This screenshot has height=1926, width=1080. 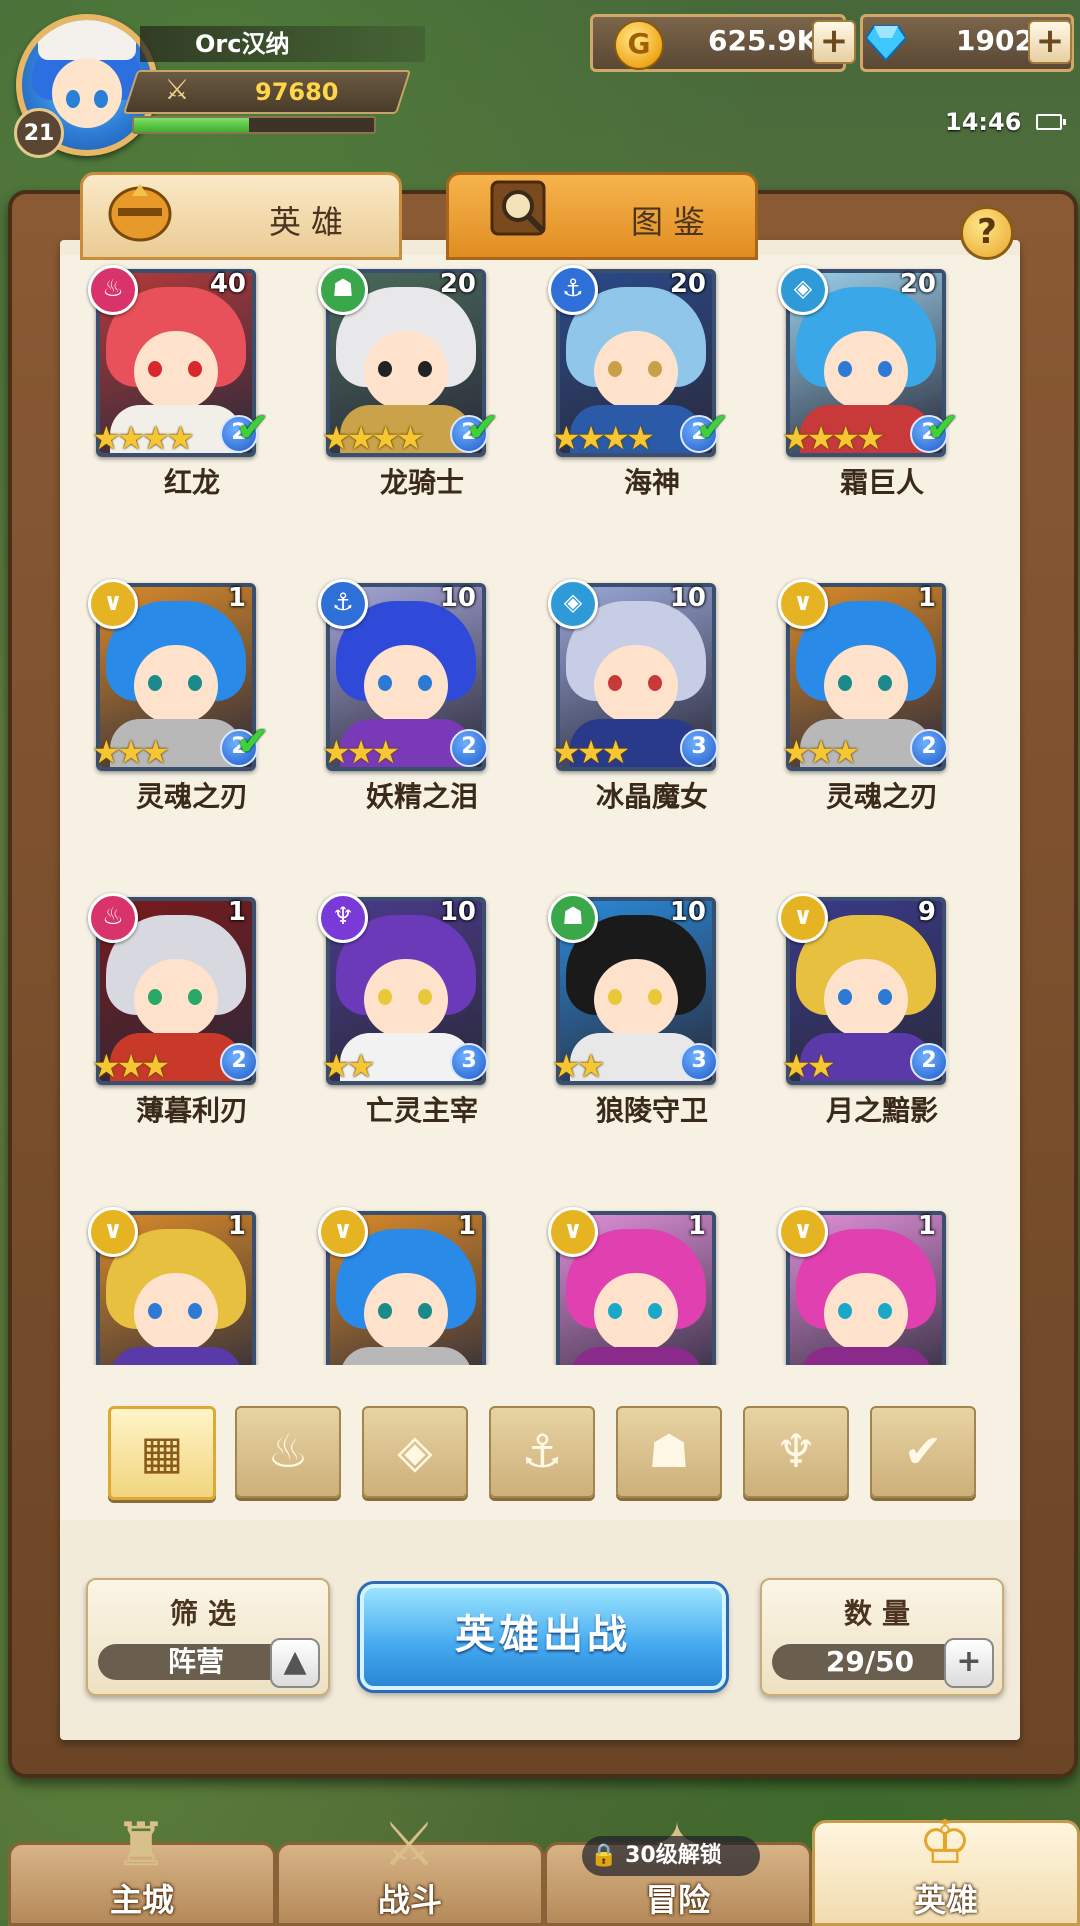 What do you see at coordinates (192, 125) in the screenshot?
I see `exp-bar-fill` at bounding box center [192, 125].